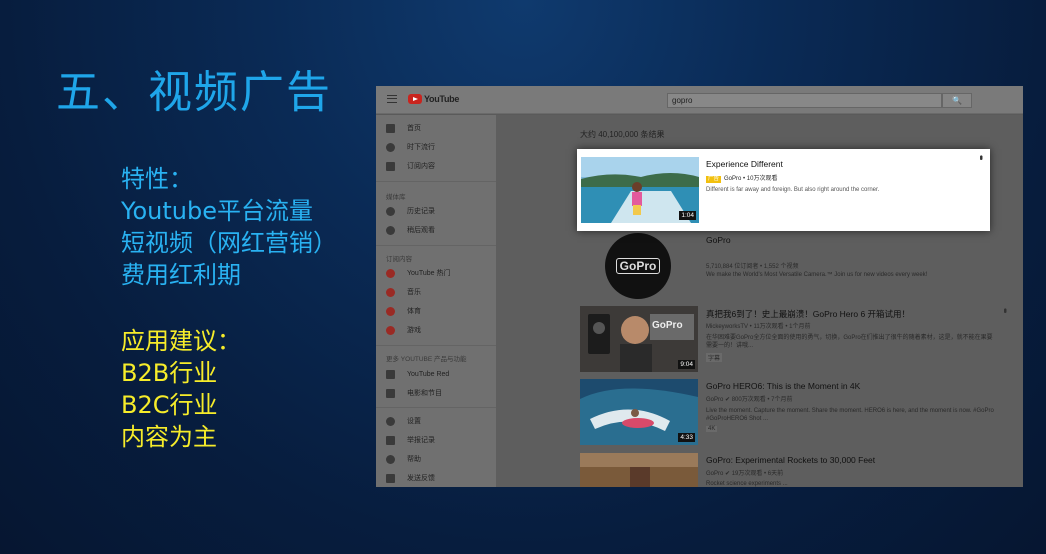  Describe the element at coordinates (229, 227) in the screenshot. I see `features-list: 特性： Youtube平台流量 短视频（网红营销） 费用红利期` at that location.